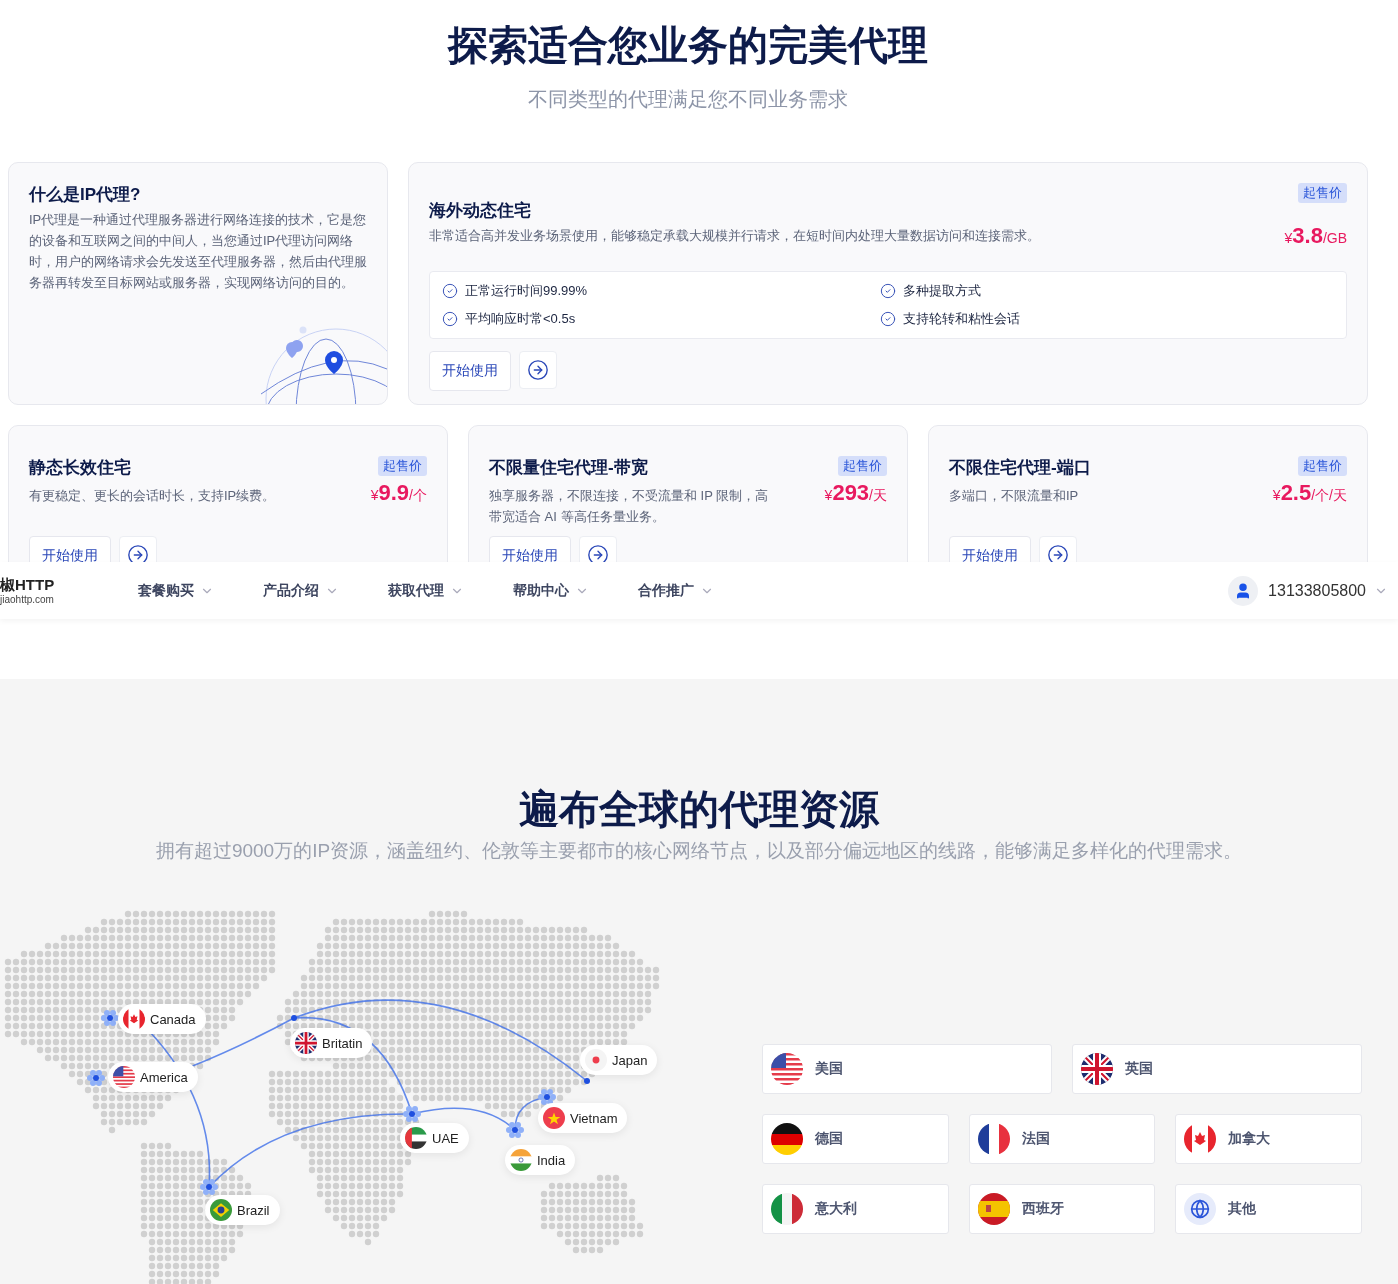 Image resolution: width=1398 pixels, height=1284 pixels. What do you see at coordinates (480, 211) in the screenshot?
I see `card-title: 海外动态住宅` at bounding box center [480, 211].